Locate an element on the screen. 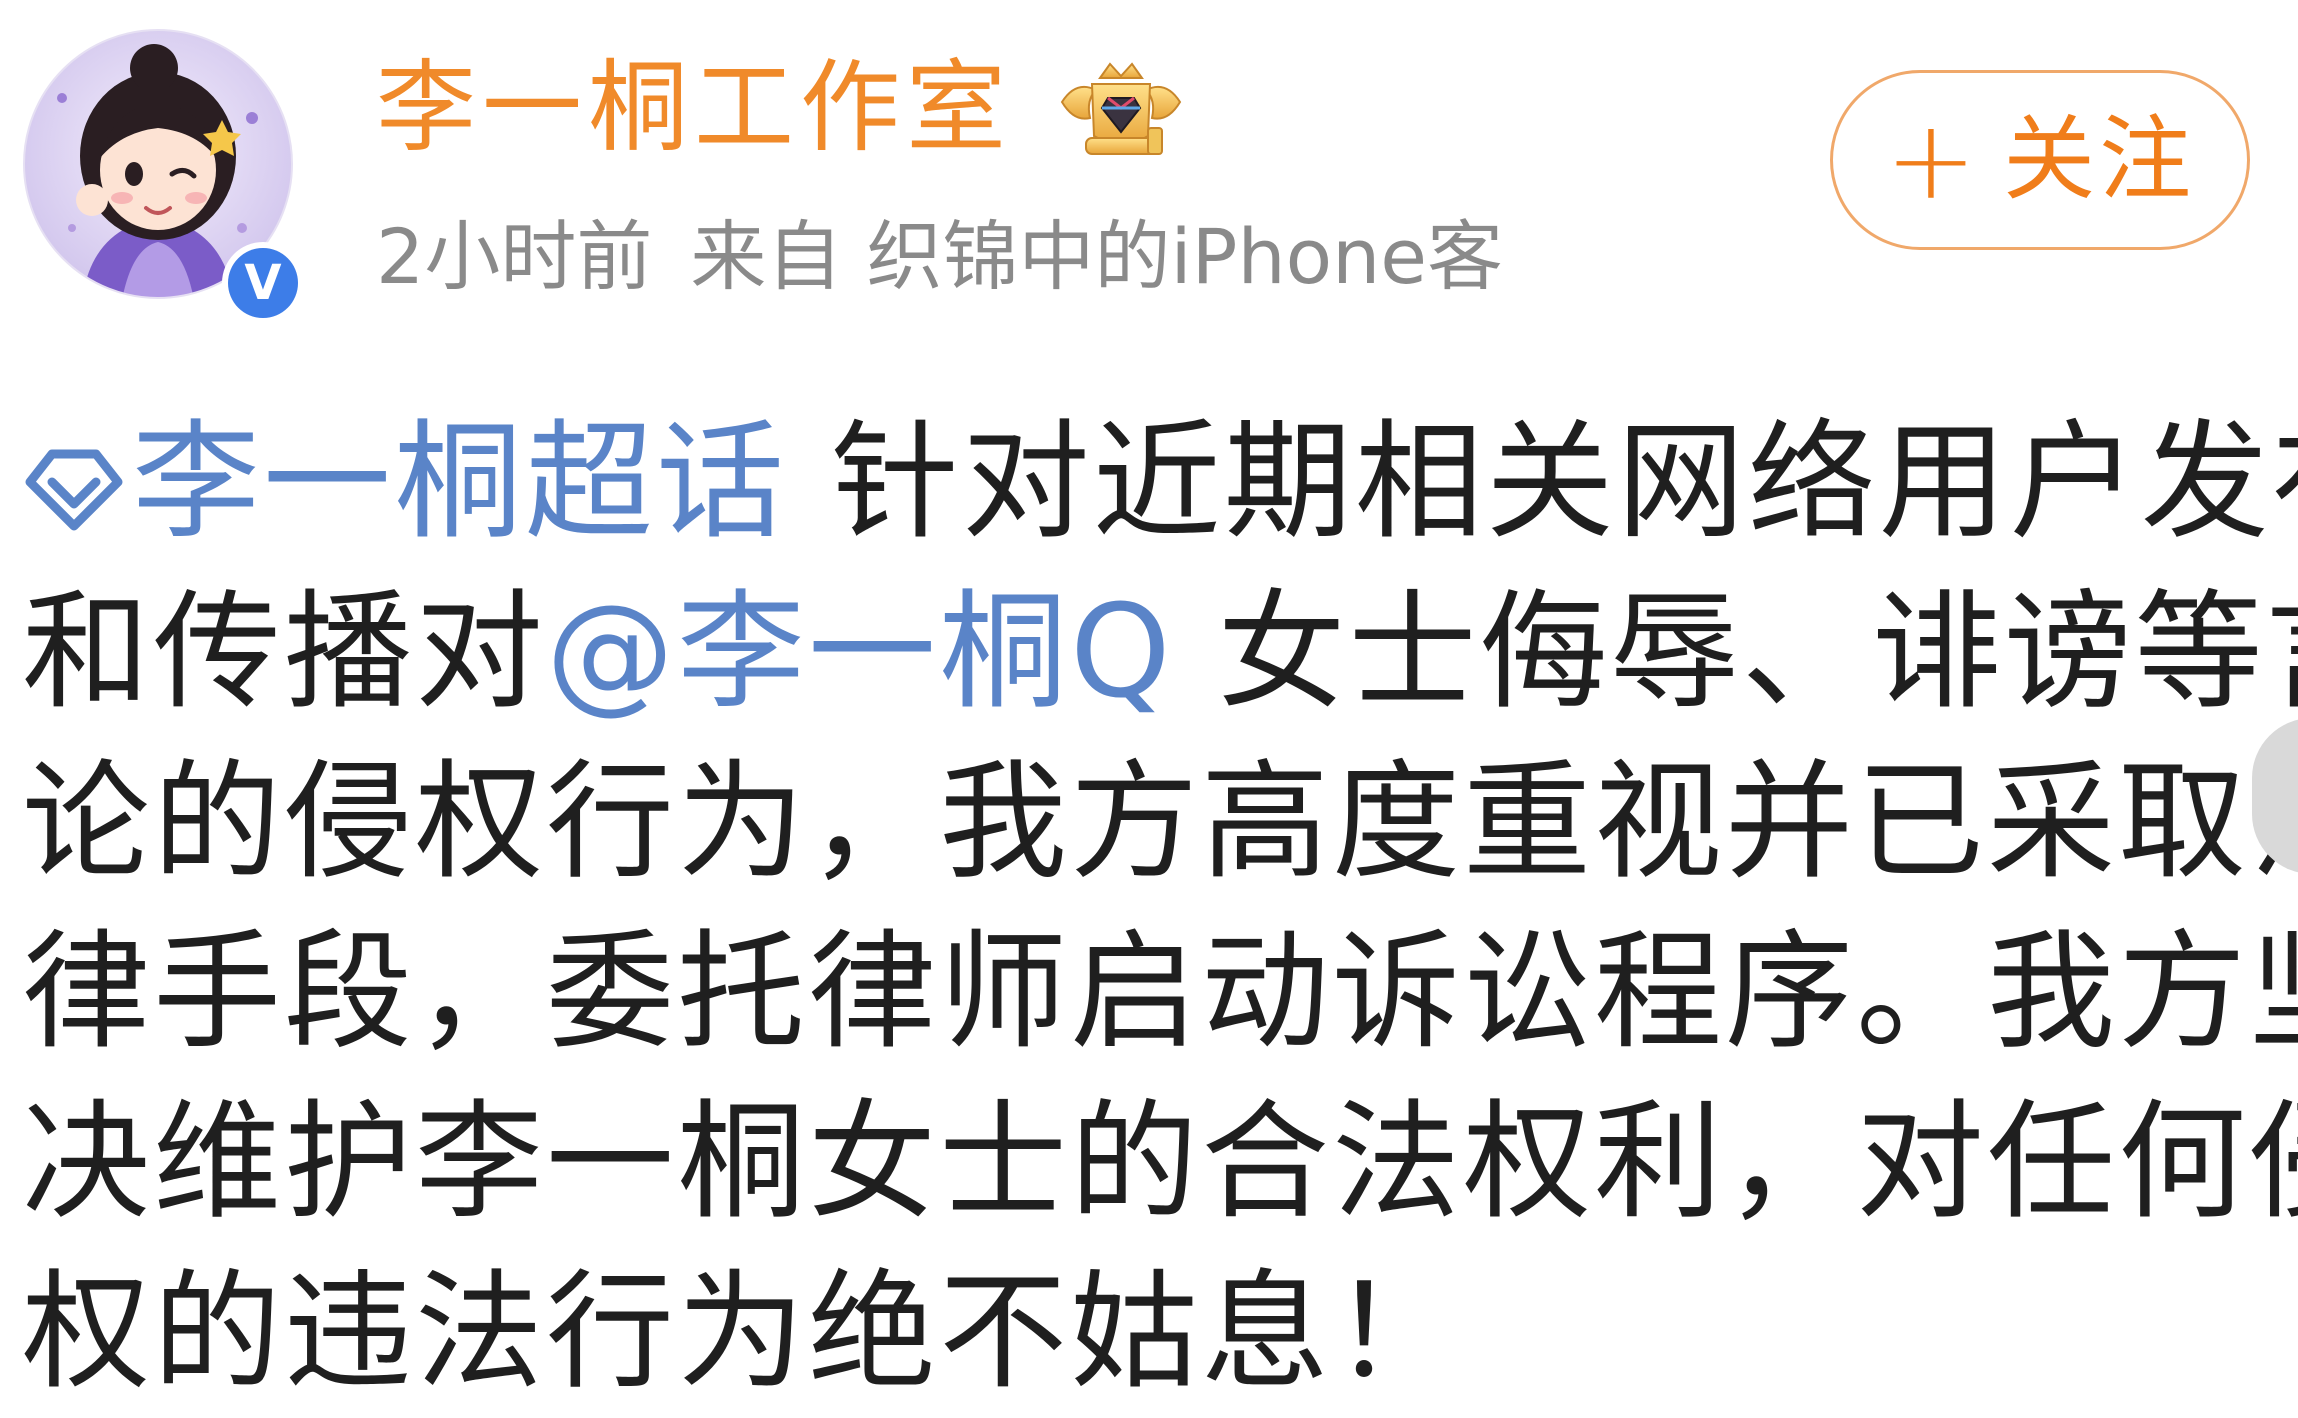 The width and height of the screenshot is (2298, 1418). post-source: 来自 织锦中的iPhone客 is located at coordinates (1097, 256).